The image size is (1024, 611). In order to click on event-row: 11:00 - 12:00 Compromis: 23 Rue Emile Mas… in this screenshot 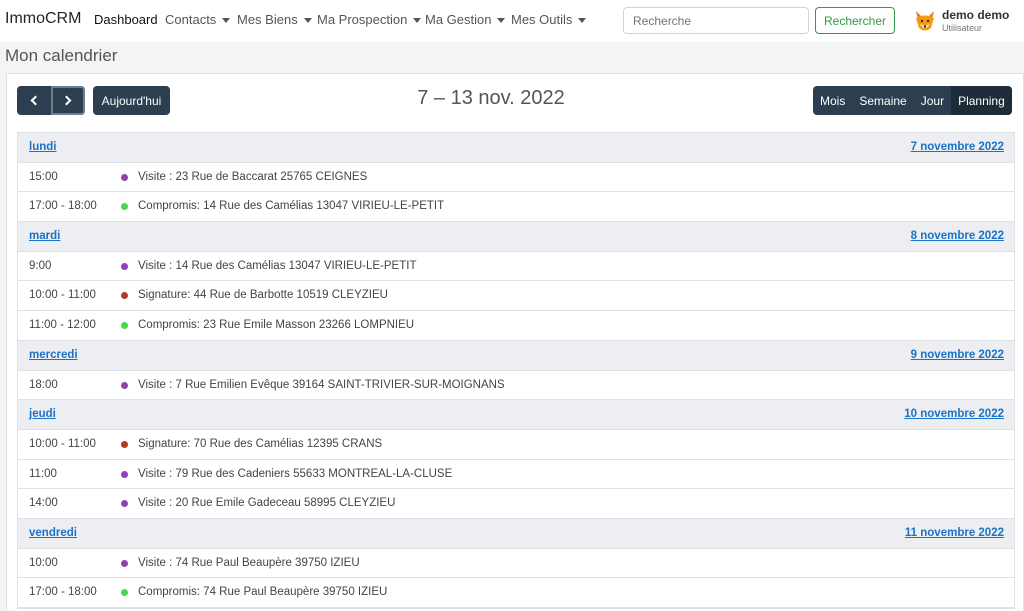, I will do `click(516, 326)`.